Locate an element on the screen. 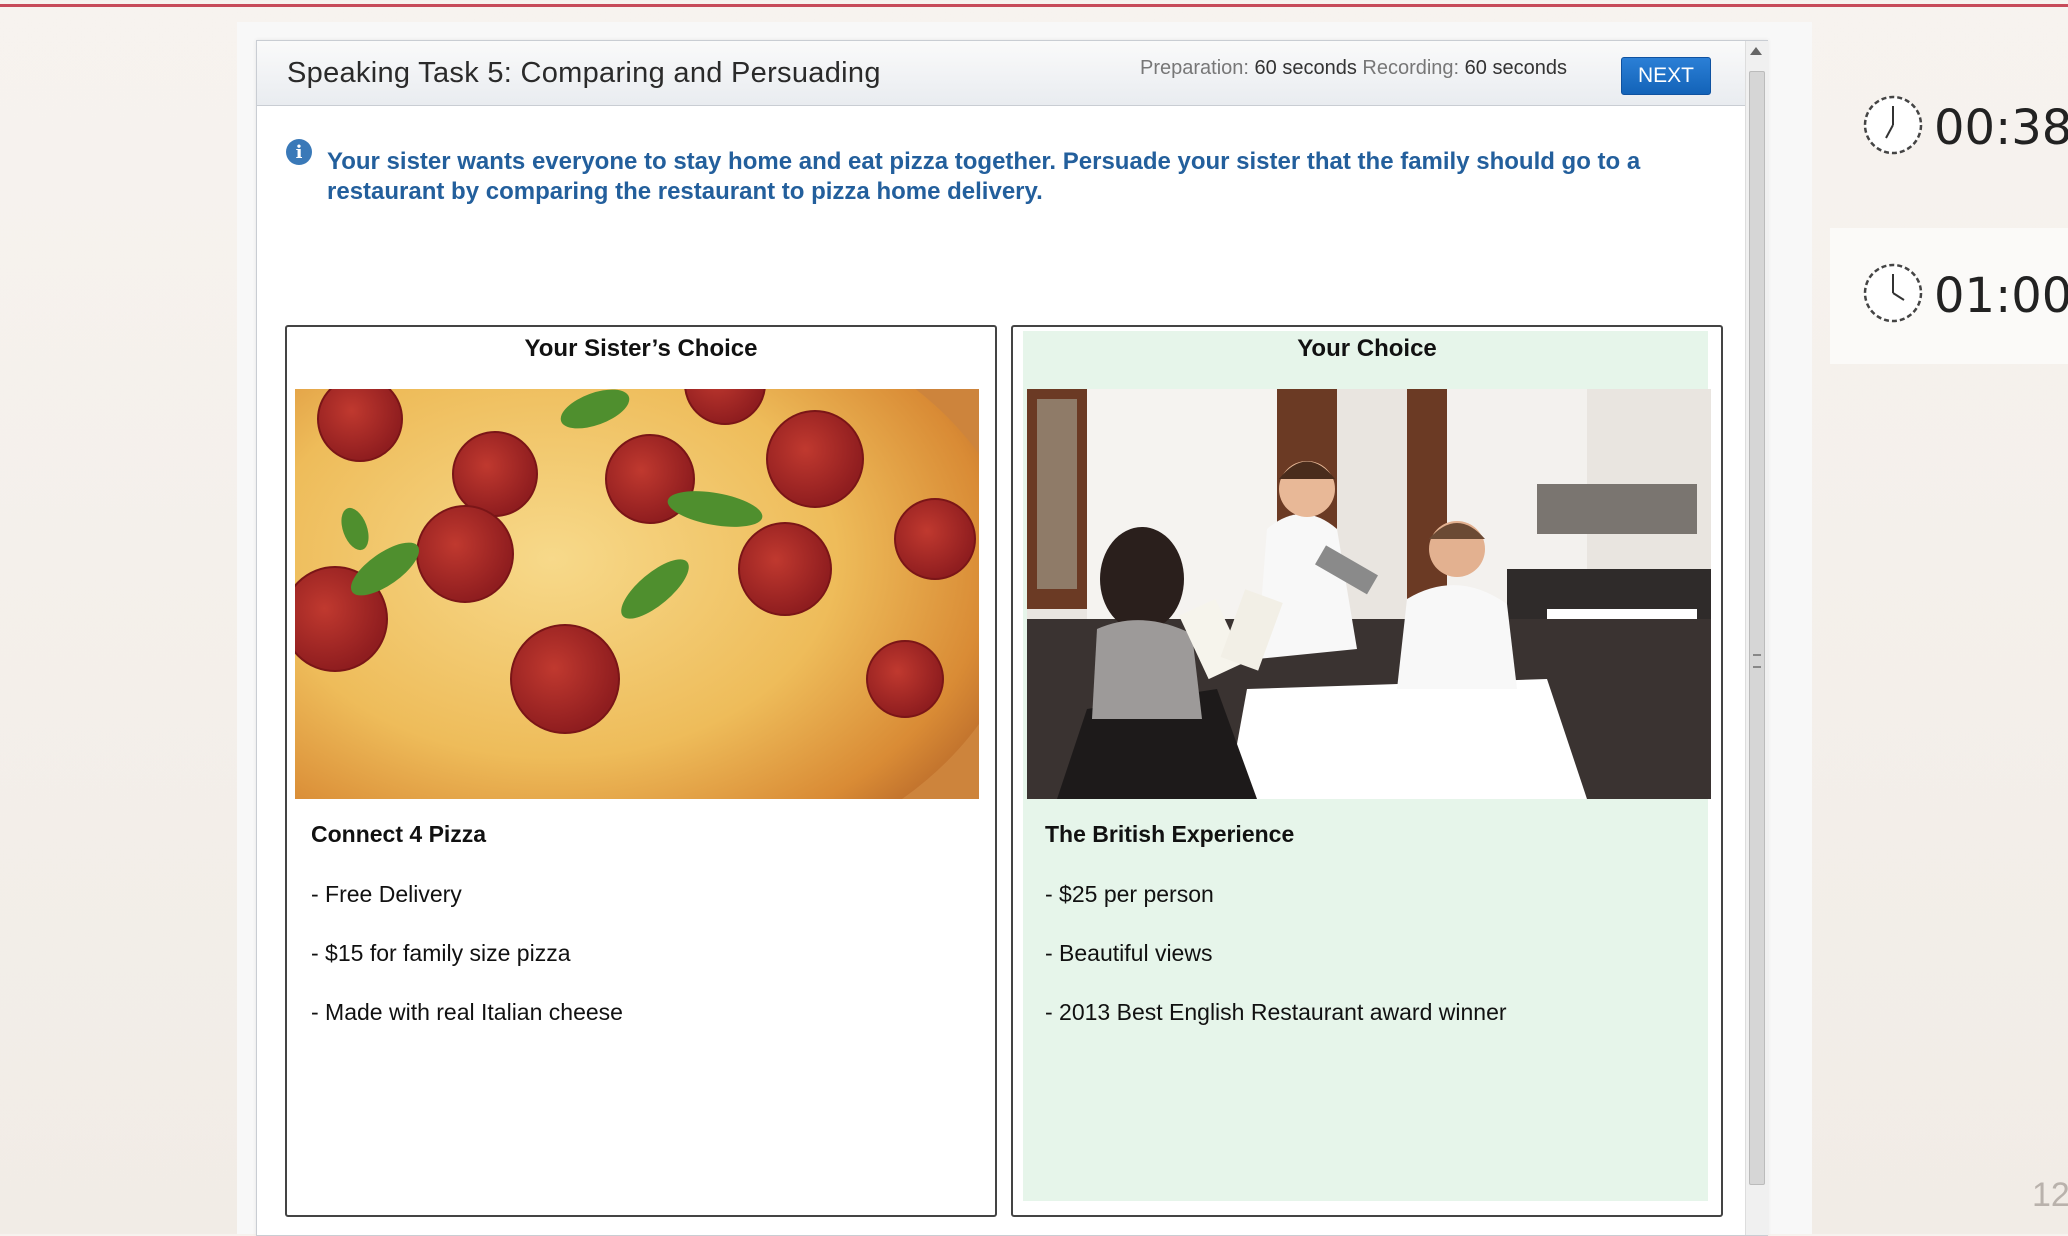 The width and height of the screenshot is (2068, 1236). preparation-countdown: 00:38 is located at coordinates (2001, 128).